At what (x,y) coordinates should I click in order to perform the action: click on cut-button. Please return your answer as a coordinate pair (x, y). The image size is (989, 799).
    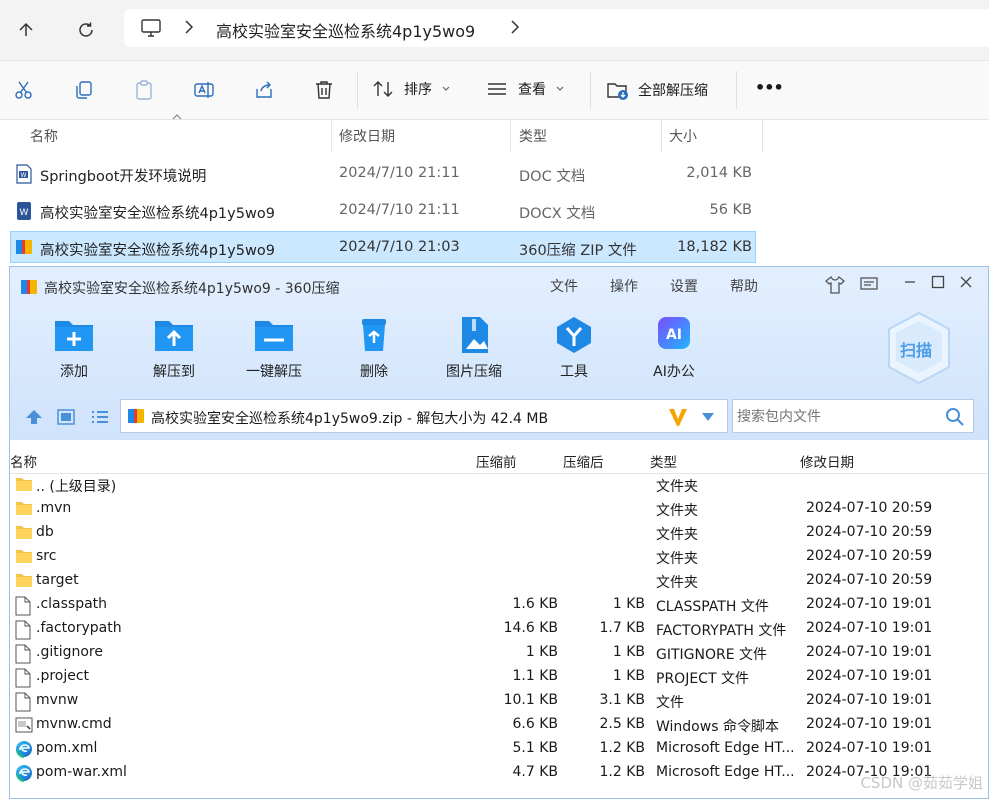
    Looking at the image, I should click on (24, 90).